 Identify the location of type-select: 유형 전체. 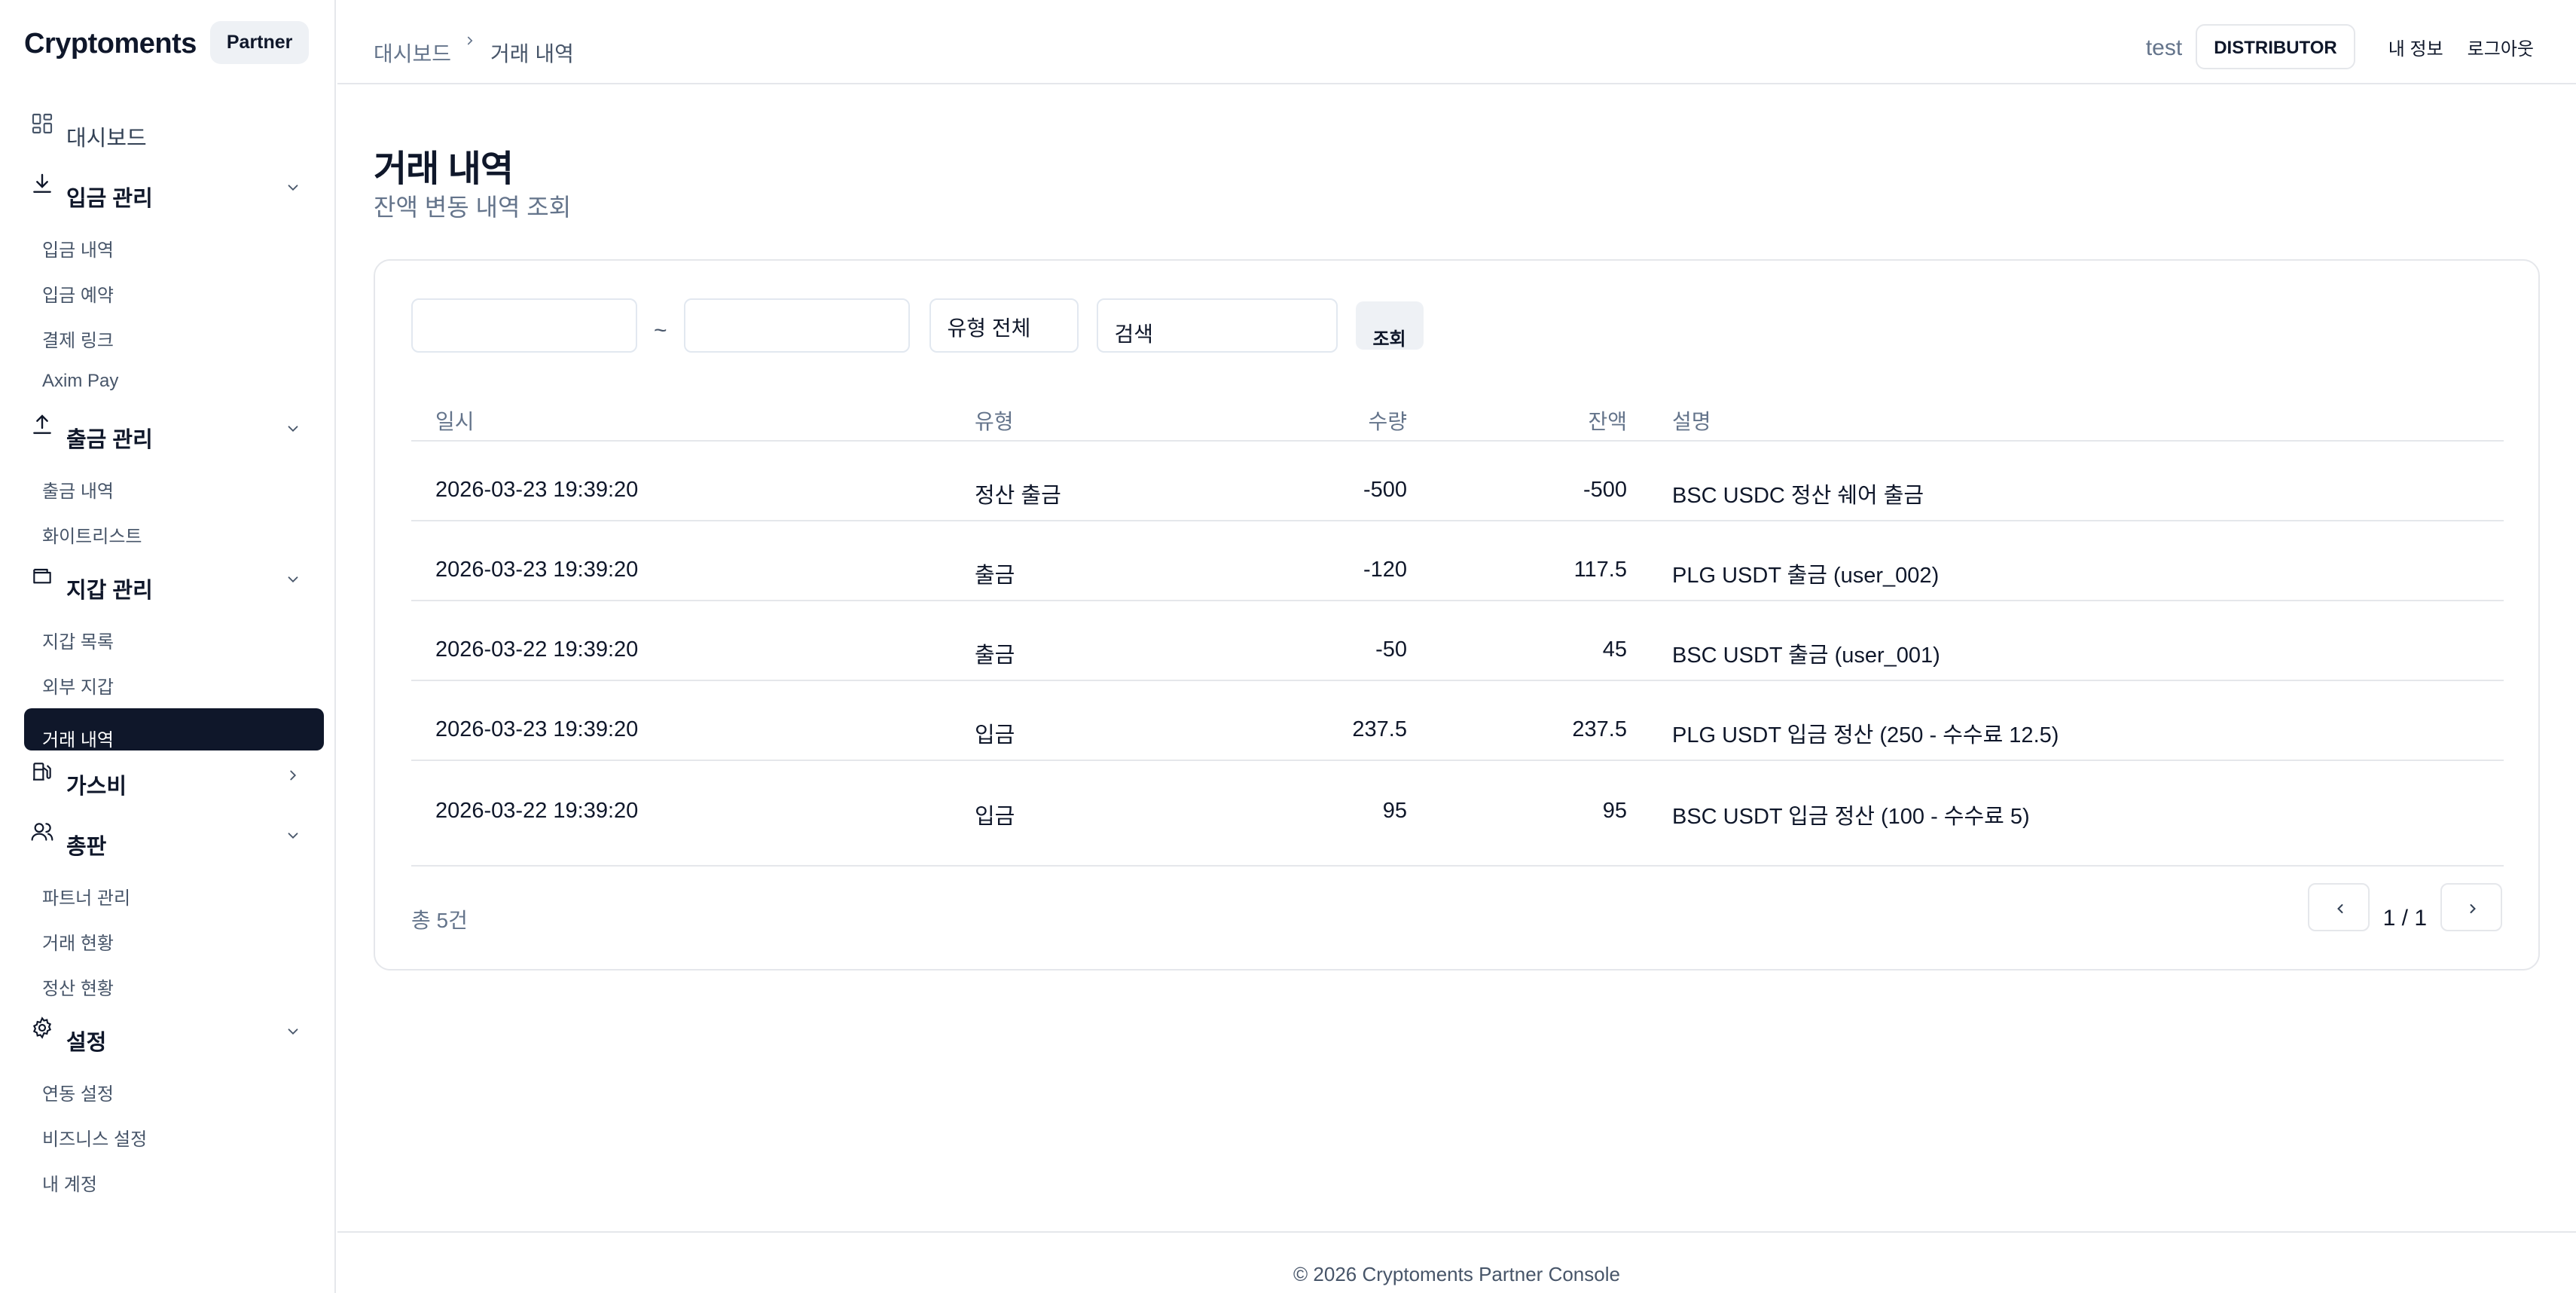
(1004, 325).